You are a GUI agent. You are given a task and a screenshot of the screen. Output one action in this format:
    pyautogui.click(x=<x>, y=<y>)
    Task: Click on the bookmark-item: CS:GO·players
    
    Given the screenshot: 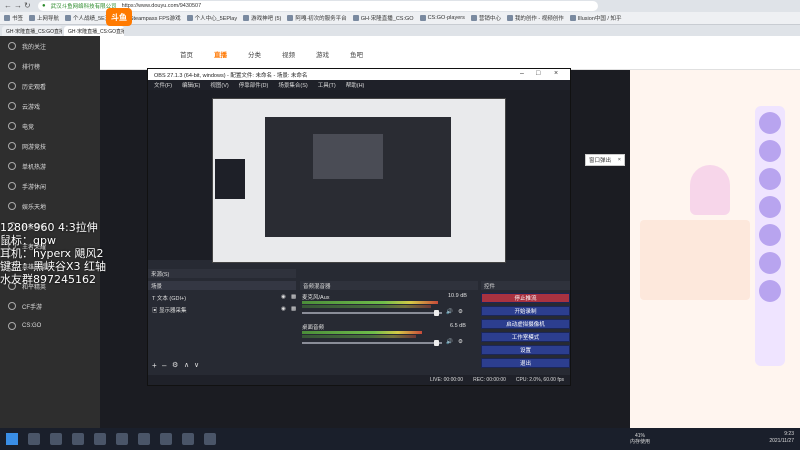 What is the action you would take?
    pyautogui.click(x=442, y=18)
    